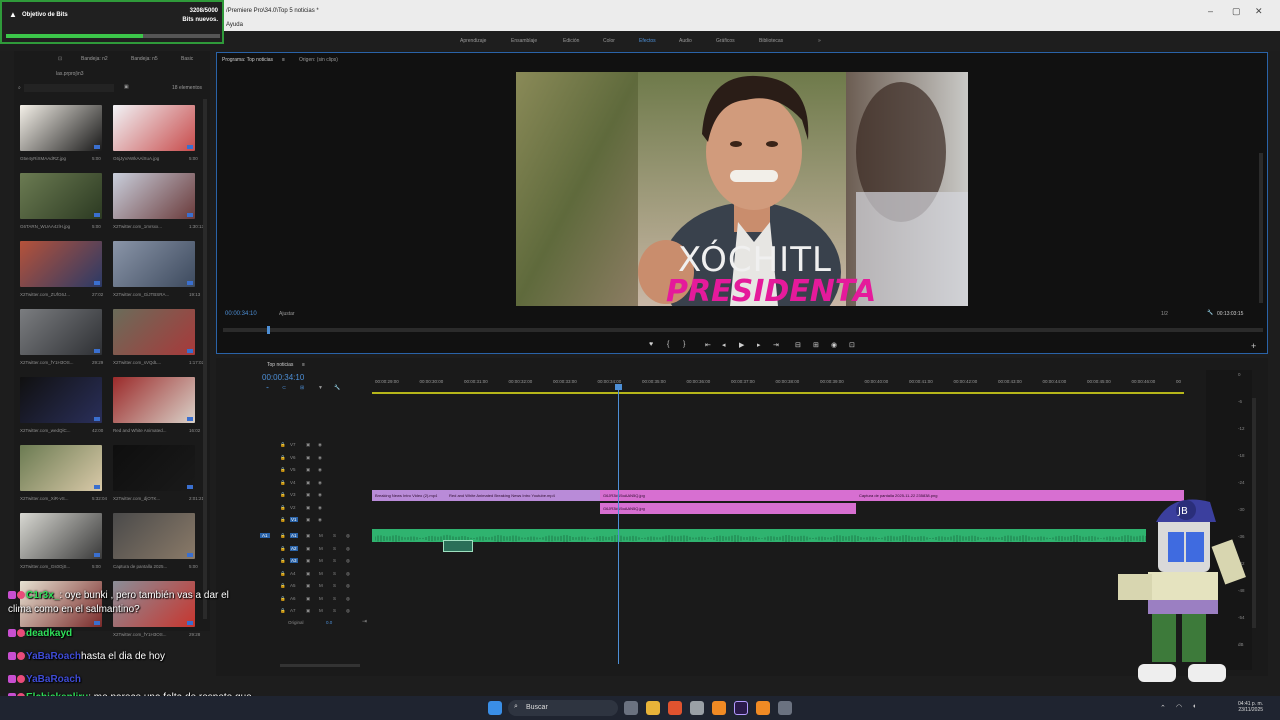  Describe the element at coordinates (280, 365) in the screenshot. I see `timeline-tab: Top noticias` at that location.